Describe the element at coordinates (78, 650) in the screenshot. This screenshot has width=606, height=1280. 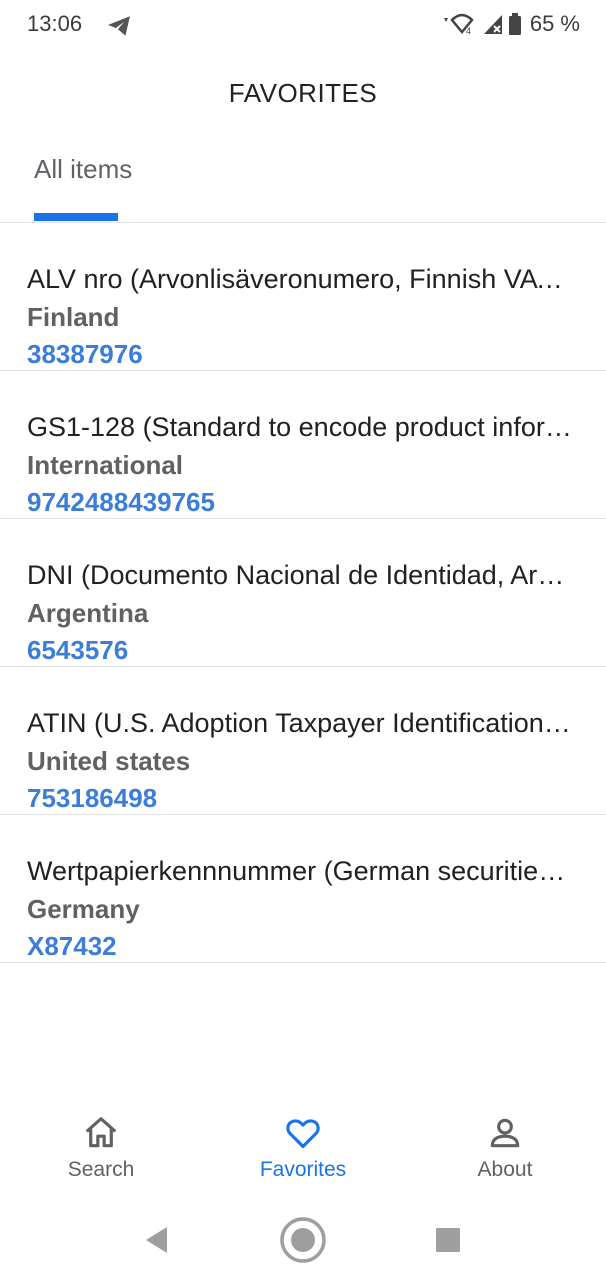
I see `item-value: 6543576` at that location.